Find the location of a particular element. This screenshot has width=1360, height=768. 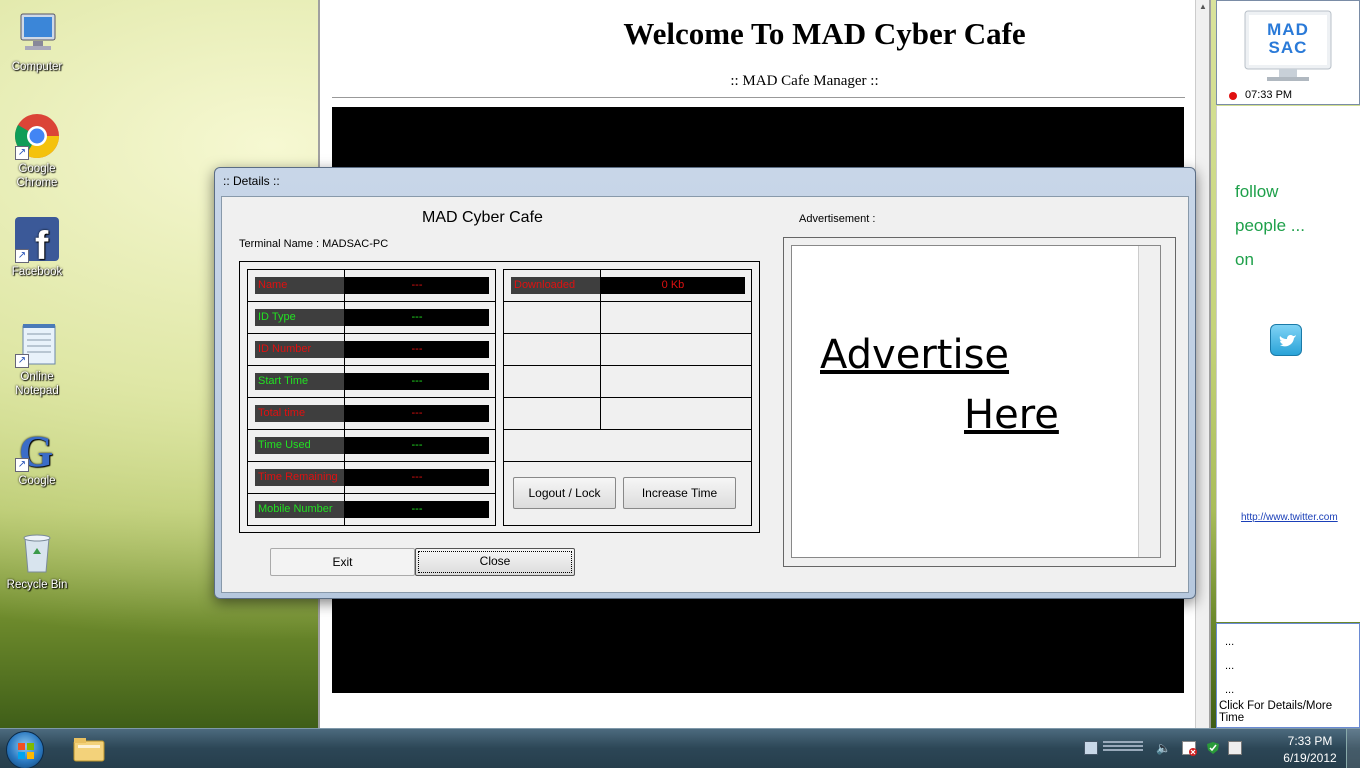

main-scrollbar: ▲ is located at coordinates (1202, 364).